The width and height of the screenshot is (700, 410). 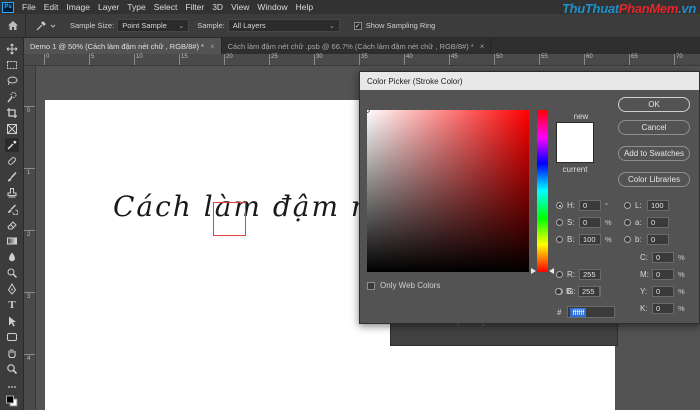 What do you see at coordinates (12, 49) in the screenshot?
I see `move-tool-icon` at bounding box center [12, 49].